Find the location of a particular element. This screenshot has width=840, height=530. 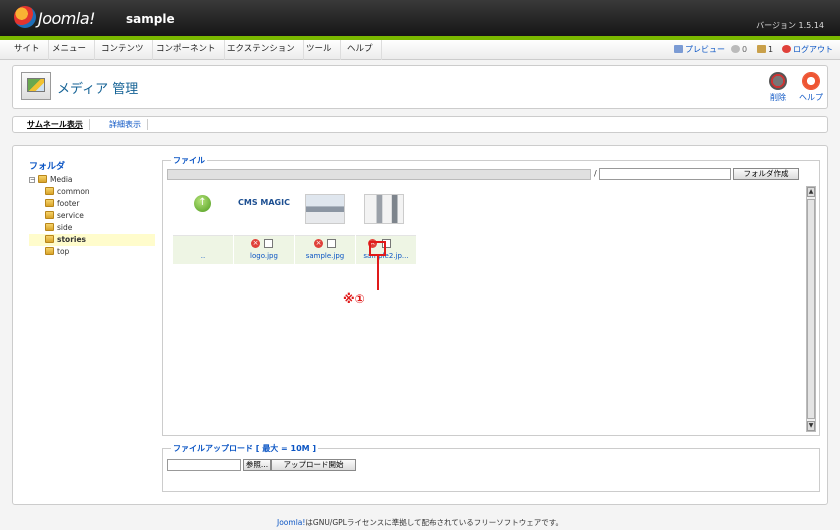

menu-extensions: エクステンション is located at coordinates (261, 50).